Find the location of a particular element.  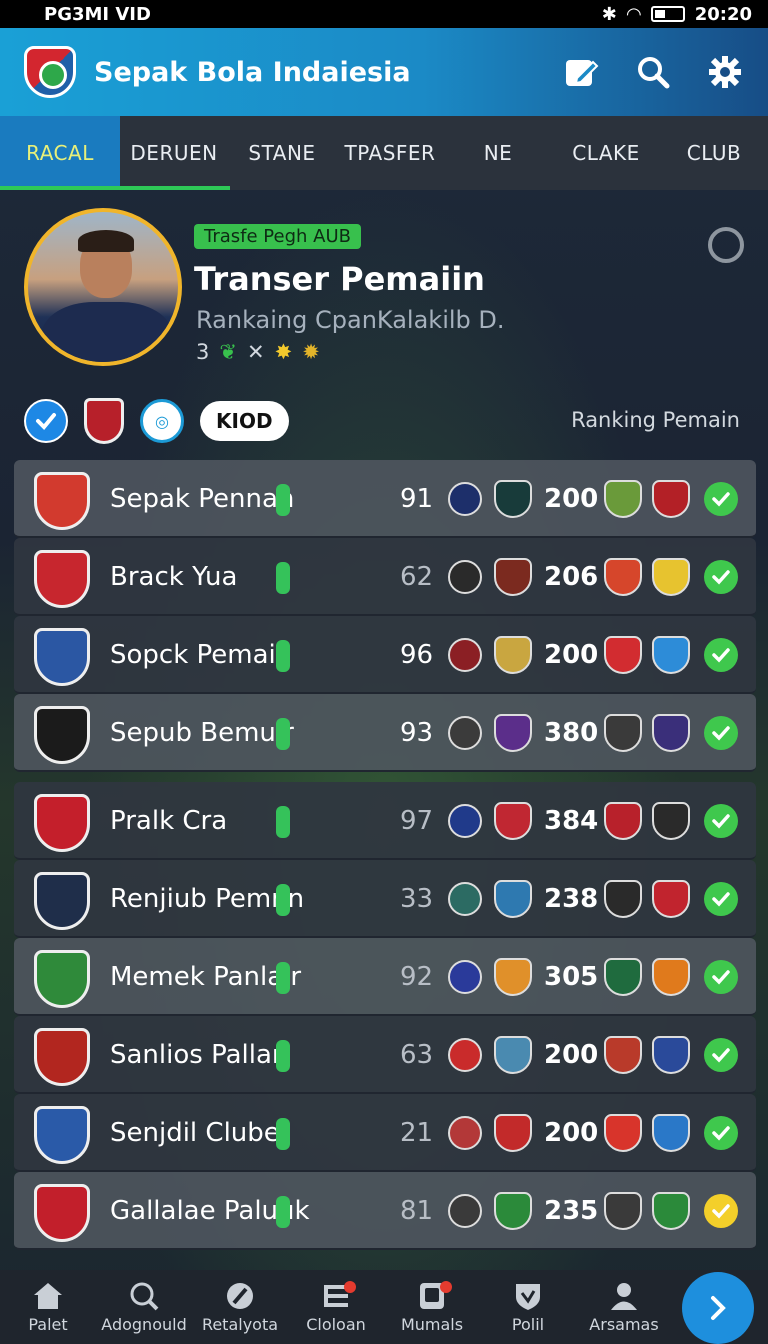

home-icon is located at coordinates (48, 1295).